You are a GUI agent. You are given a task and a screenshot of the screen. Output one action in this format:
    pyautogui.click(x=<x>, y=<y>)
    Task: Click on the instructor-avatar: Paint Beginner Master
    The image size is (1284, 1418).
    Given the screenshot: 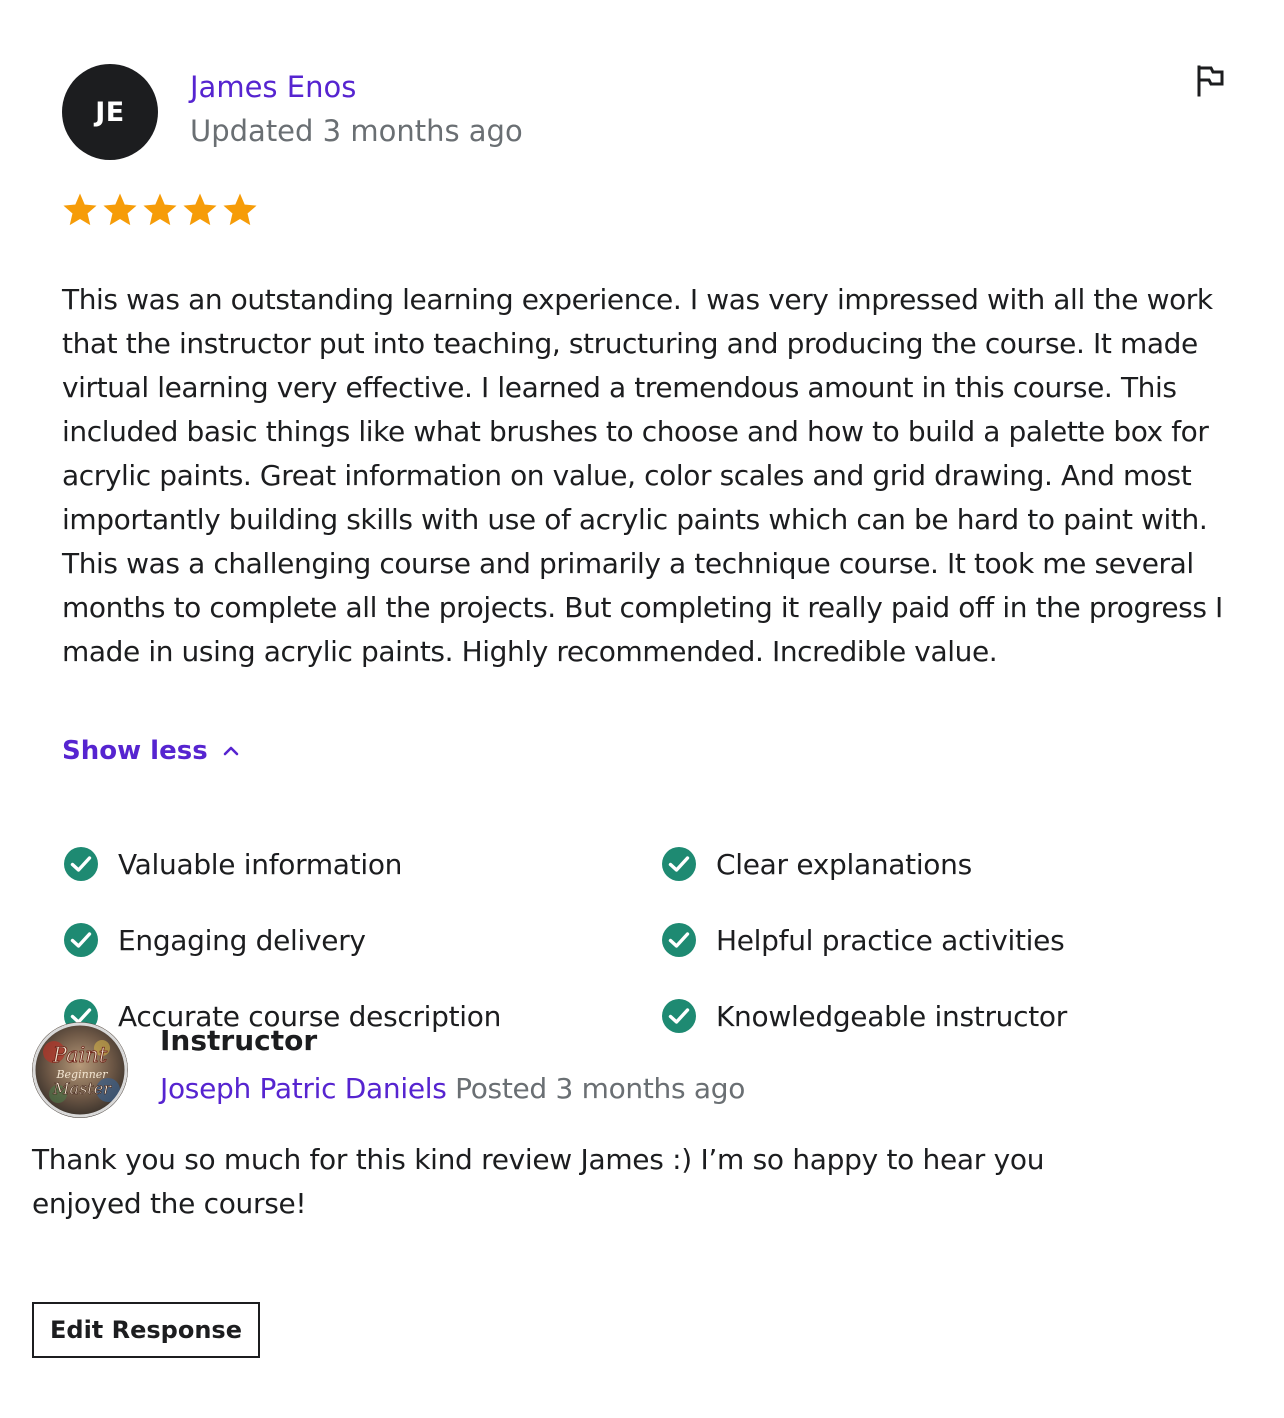 What is the action you would take?
    pyautogui.click(x=80, y=1070)
    